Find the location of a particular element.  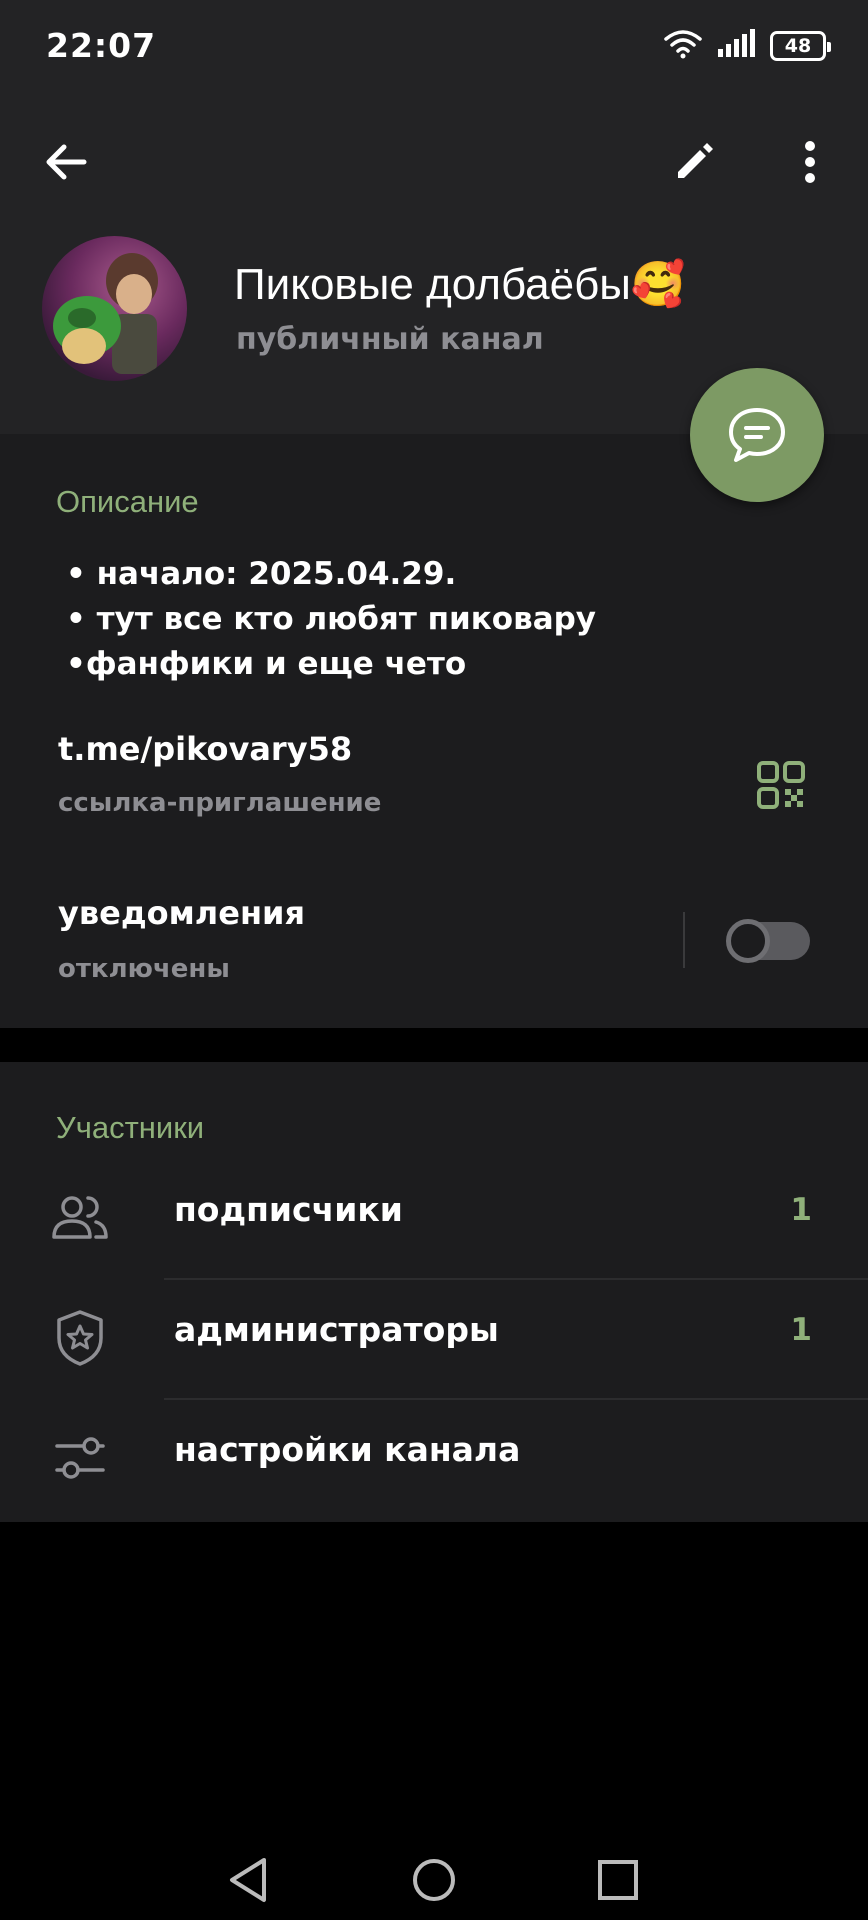

channel-settings-label: настройки канала is located at coordinates (347, 1449).